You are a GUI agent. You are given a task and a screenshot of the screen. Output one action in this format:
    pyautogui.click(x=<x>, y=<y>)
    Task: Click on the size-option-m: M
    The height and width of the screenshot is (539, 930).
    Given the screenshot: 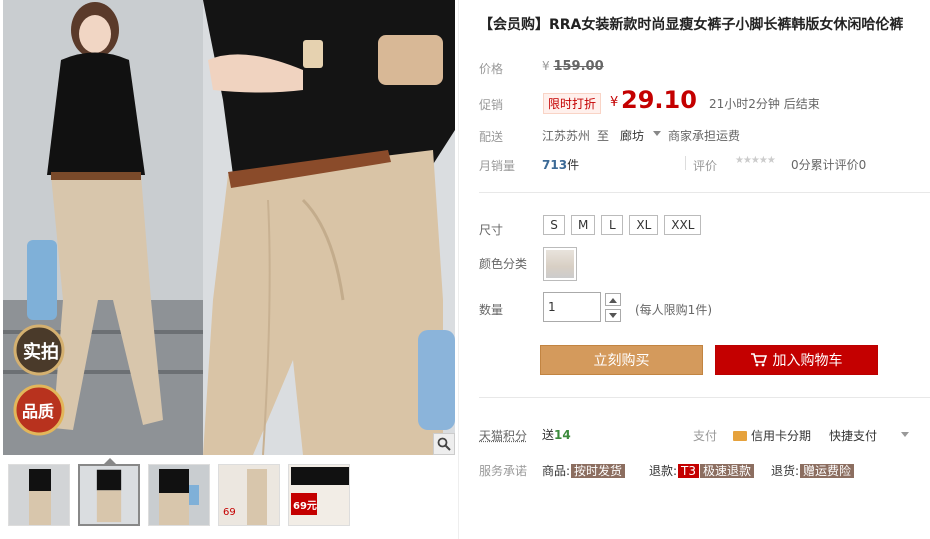 What is the action you would take?
    pyautogui.click(x=583, y=225)
    